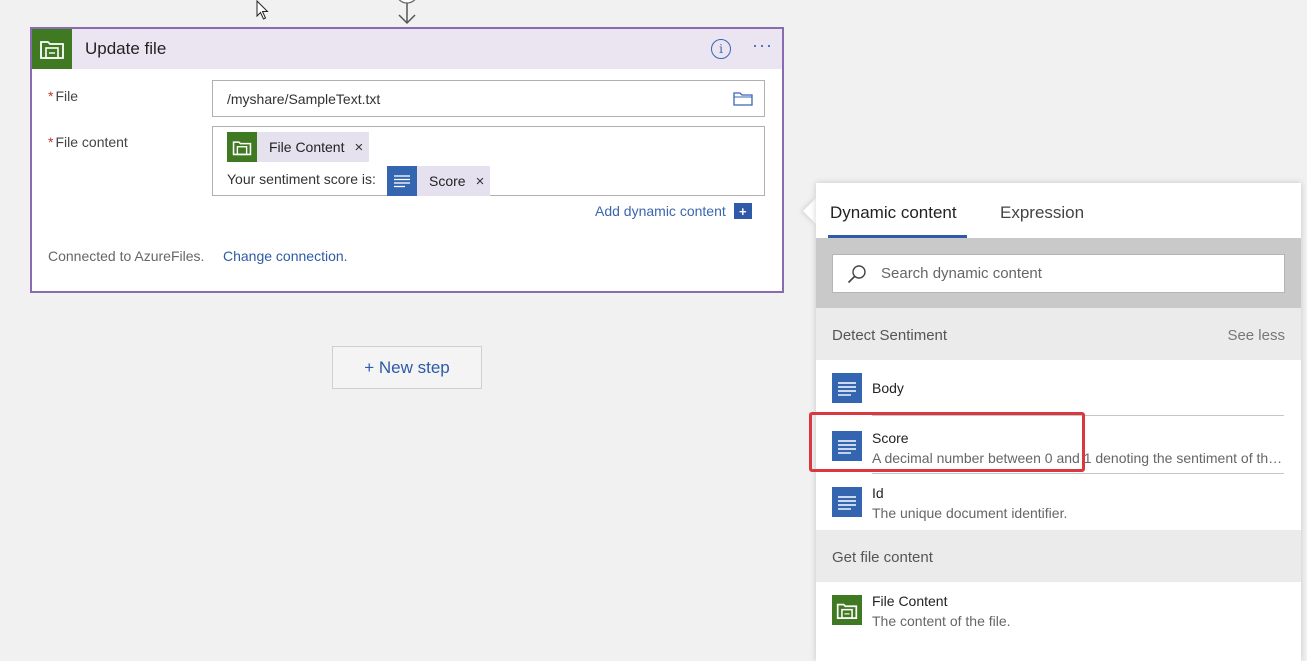 The height and width of the screenshot is (661, 1307). Describe the element at coordinates (1058, 334) in the screenshot. I see `section-detect-sentiment: Detect Sentiment See less` at that location.